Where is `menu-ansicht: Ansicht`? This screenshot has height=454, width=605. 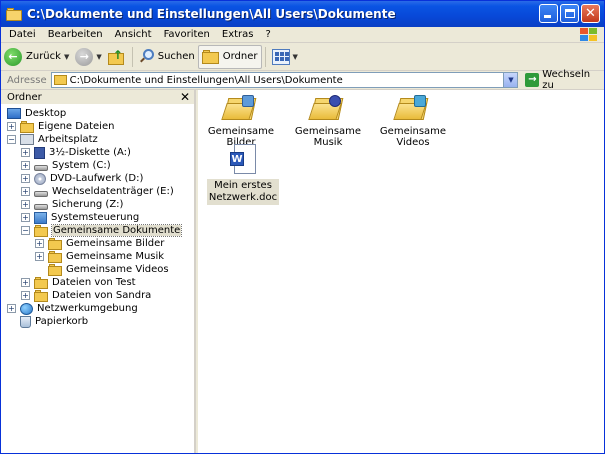
menu-ansicht: Ansicht is located at coordinates (133, 34).